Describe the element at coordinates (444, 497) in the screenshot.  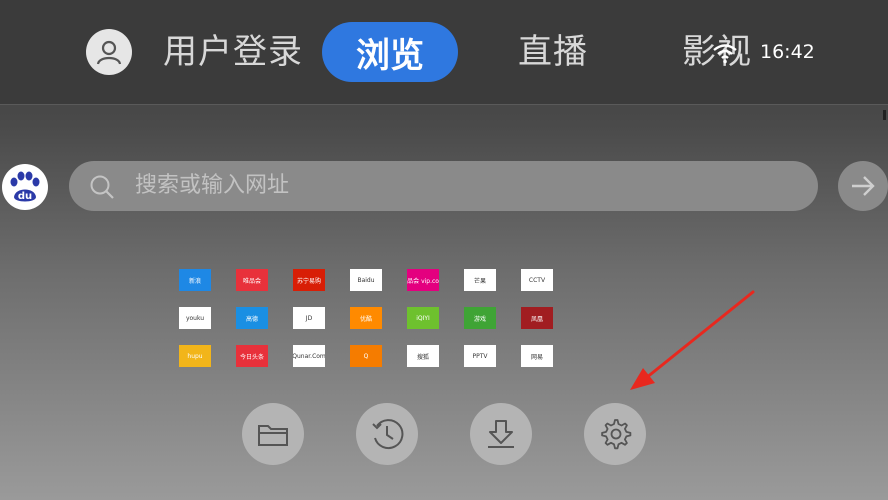
I see `bottom-edge` at that location.